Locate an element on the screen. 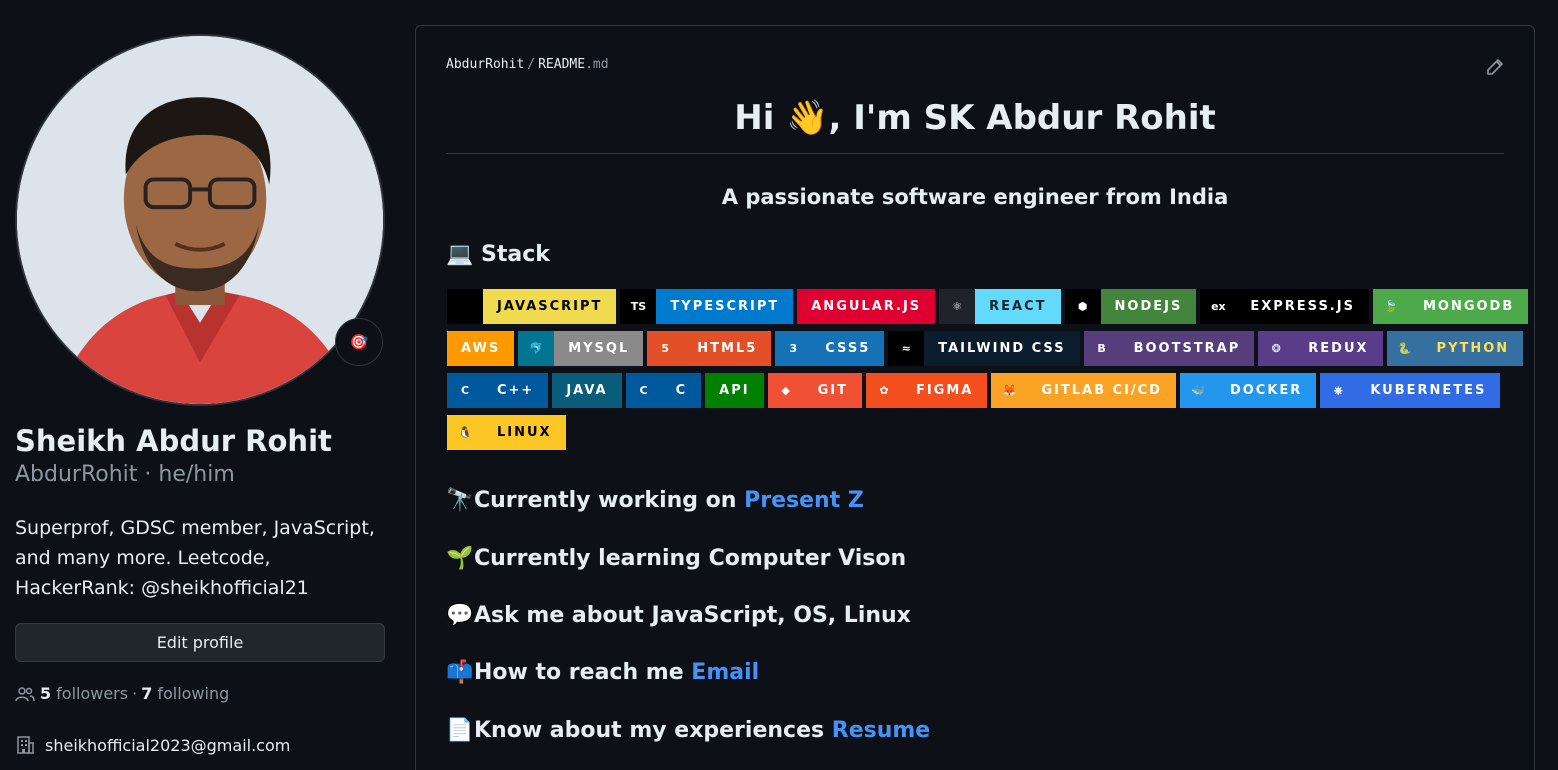 The height and width of the screenshot is (770, 1558). badge-aws: AWS is located at coordinates (481, 348).